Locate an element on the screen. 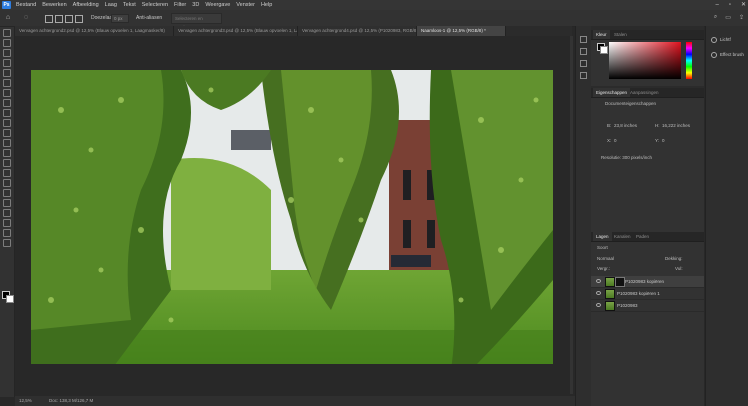 The height and width of the screenshot is (406, 748). menu-weergave: Weergave is located at coordinates (217, 5).